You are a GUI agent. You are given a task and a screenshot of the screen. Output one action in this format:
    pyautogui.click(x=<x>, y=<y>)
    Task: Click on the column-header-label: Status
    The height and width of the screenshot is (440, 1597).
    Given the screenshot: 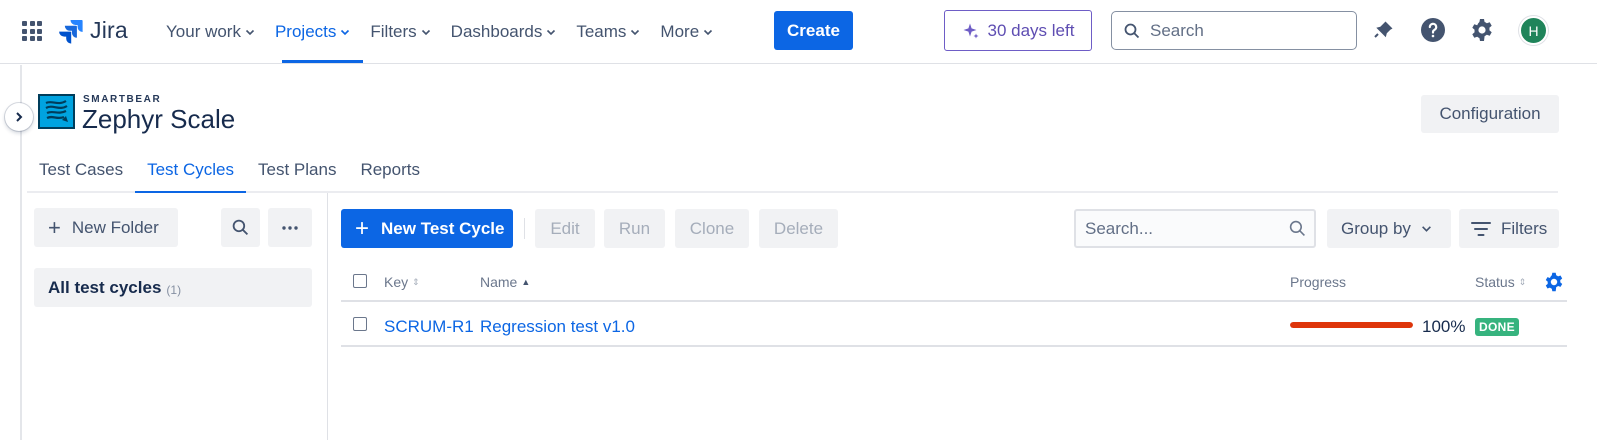 What is the action you would take?
    pyautogui.click(x=1495, y=282)
    